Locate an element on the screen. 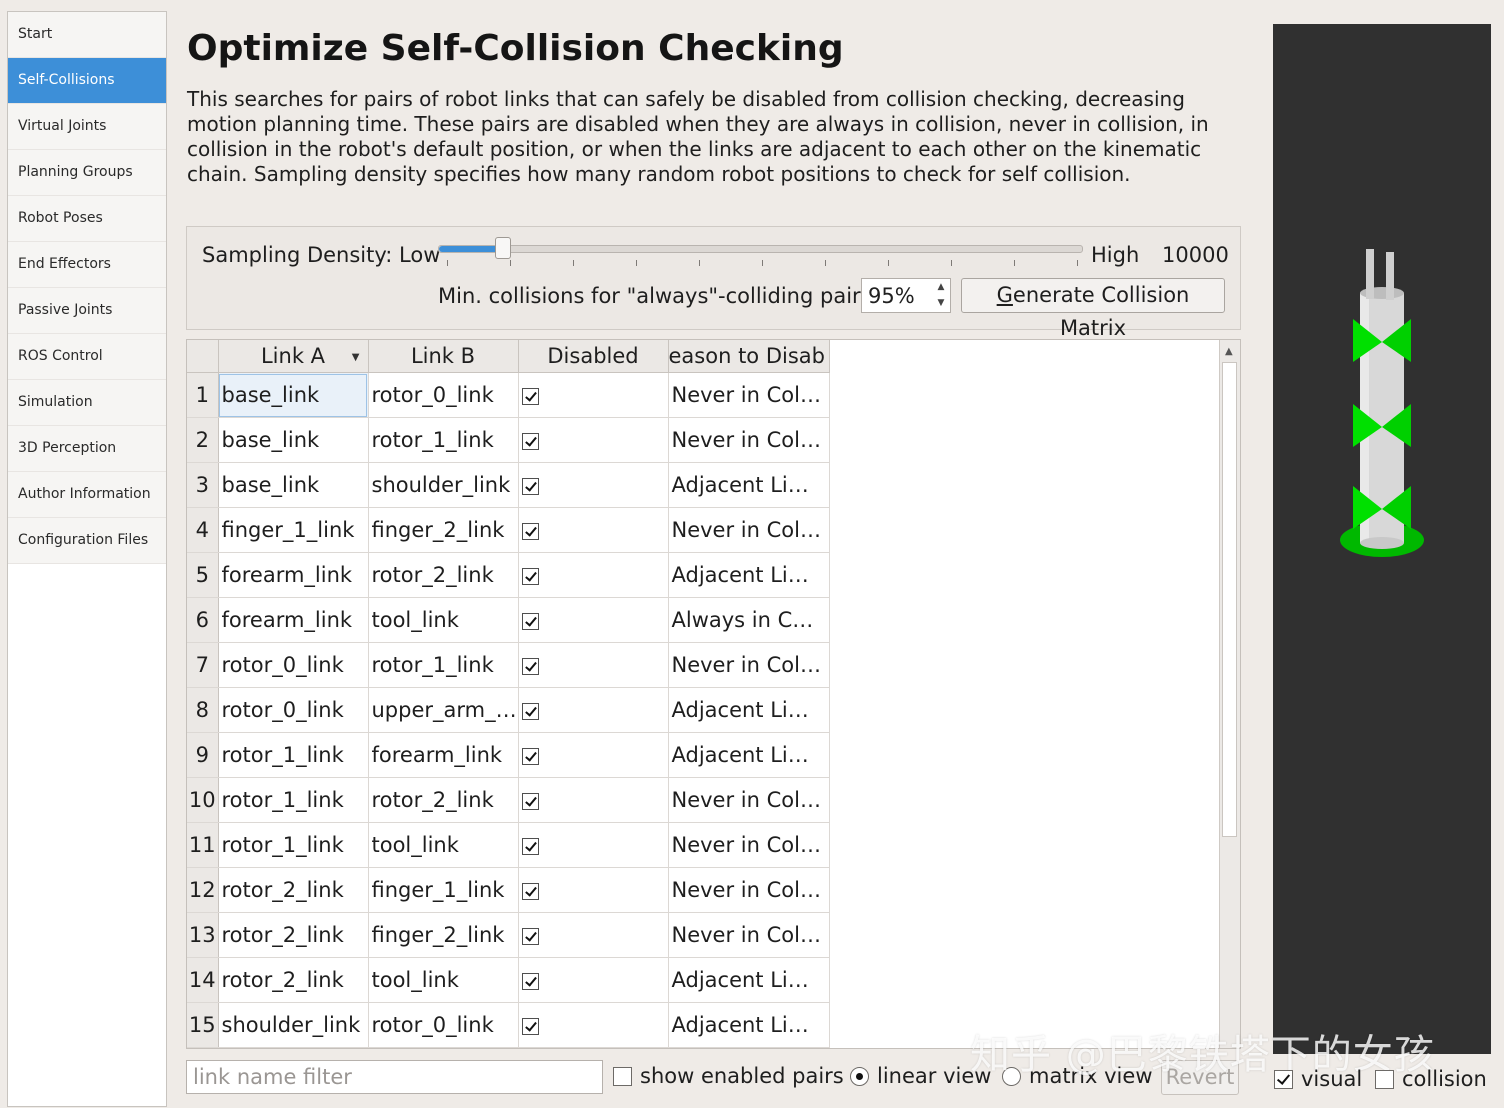 Image resolution: width=1504 pixels, height=1108 pixels. row-number is located at coordinates (203, 1047).